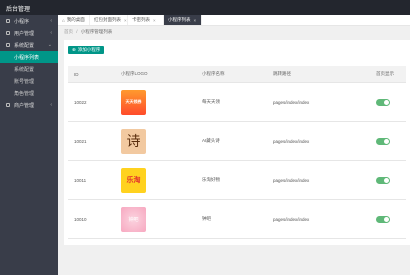 The height and width of the screenshot is (275, 410). I want to click on breadcrumb-home: 首页, so click(68, 31).